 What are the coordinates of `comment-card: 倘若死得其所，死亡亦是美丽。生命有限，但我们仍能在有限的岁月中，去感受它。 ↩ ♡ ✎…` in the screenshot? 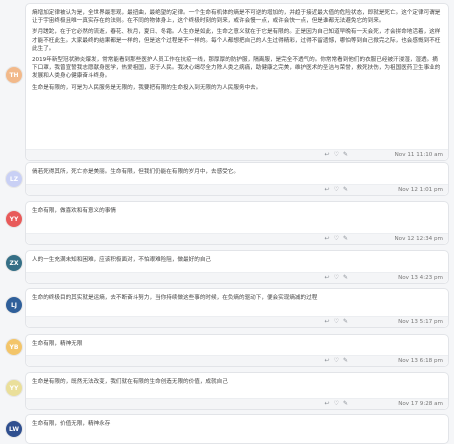 It's located at (237, 179).